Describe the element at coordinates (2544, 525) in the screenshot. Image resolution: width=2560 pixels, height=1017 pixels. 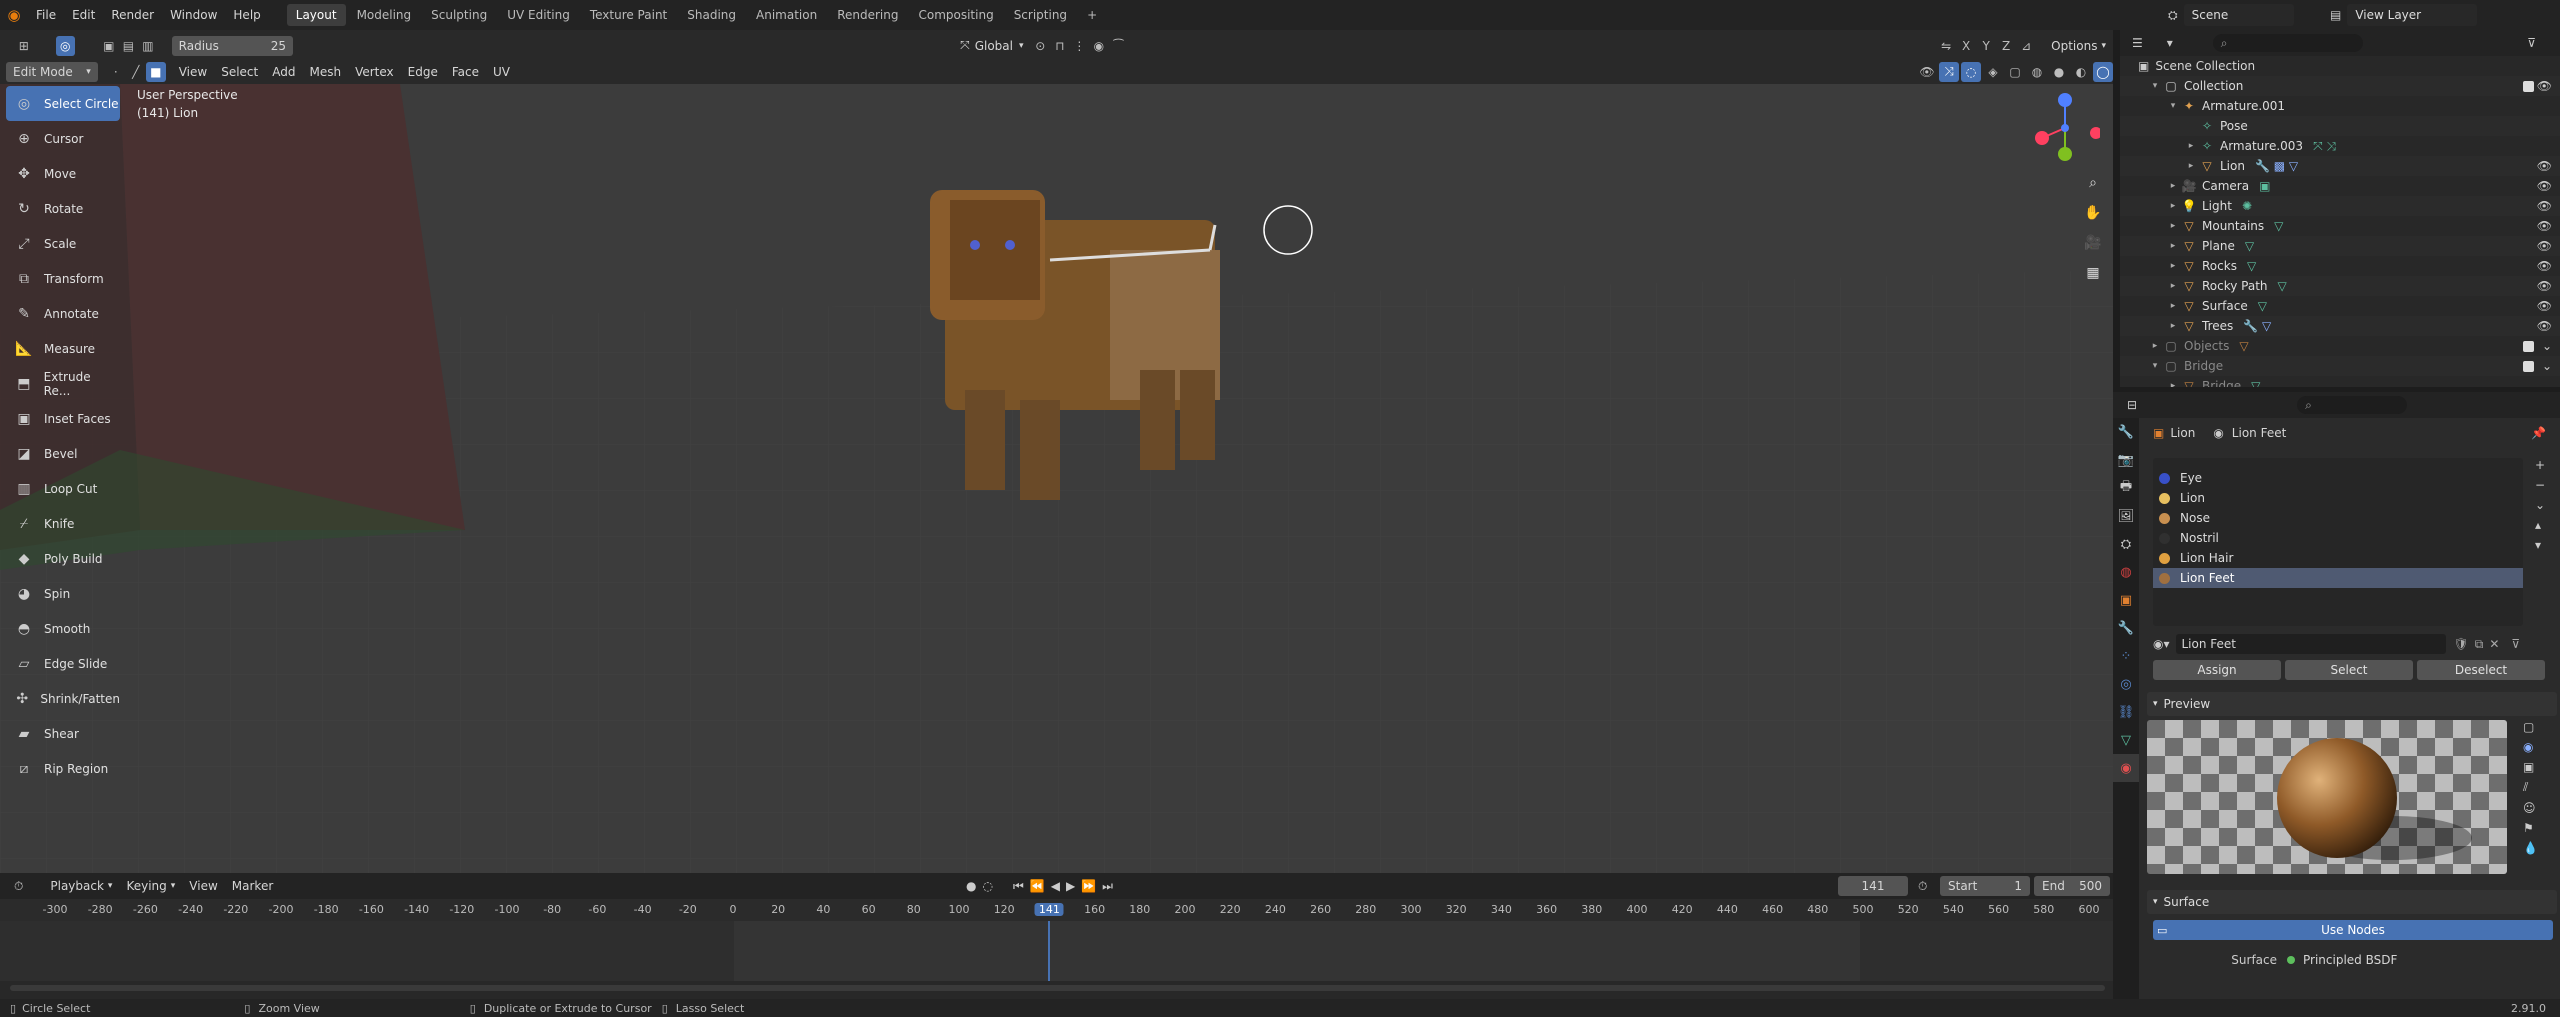
I see `move-up-icon: ▴` at that location.